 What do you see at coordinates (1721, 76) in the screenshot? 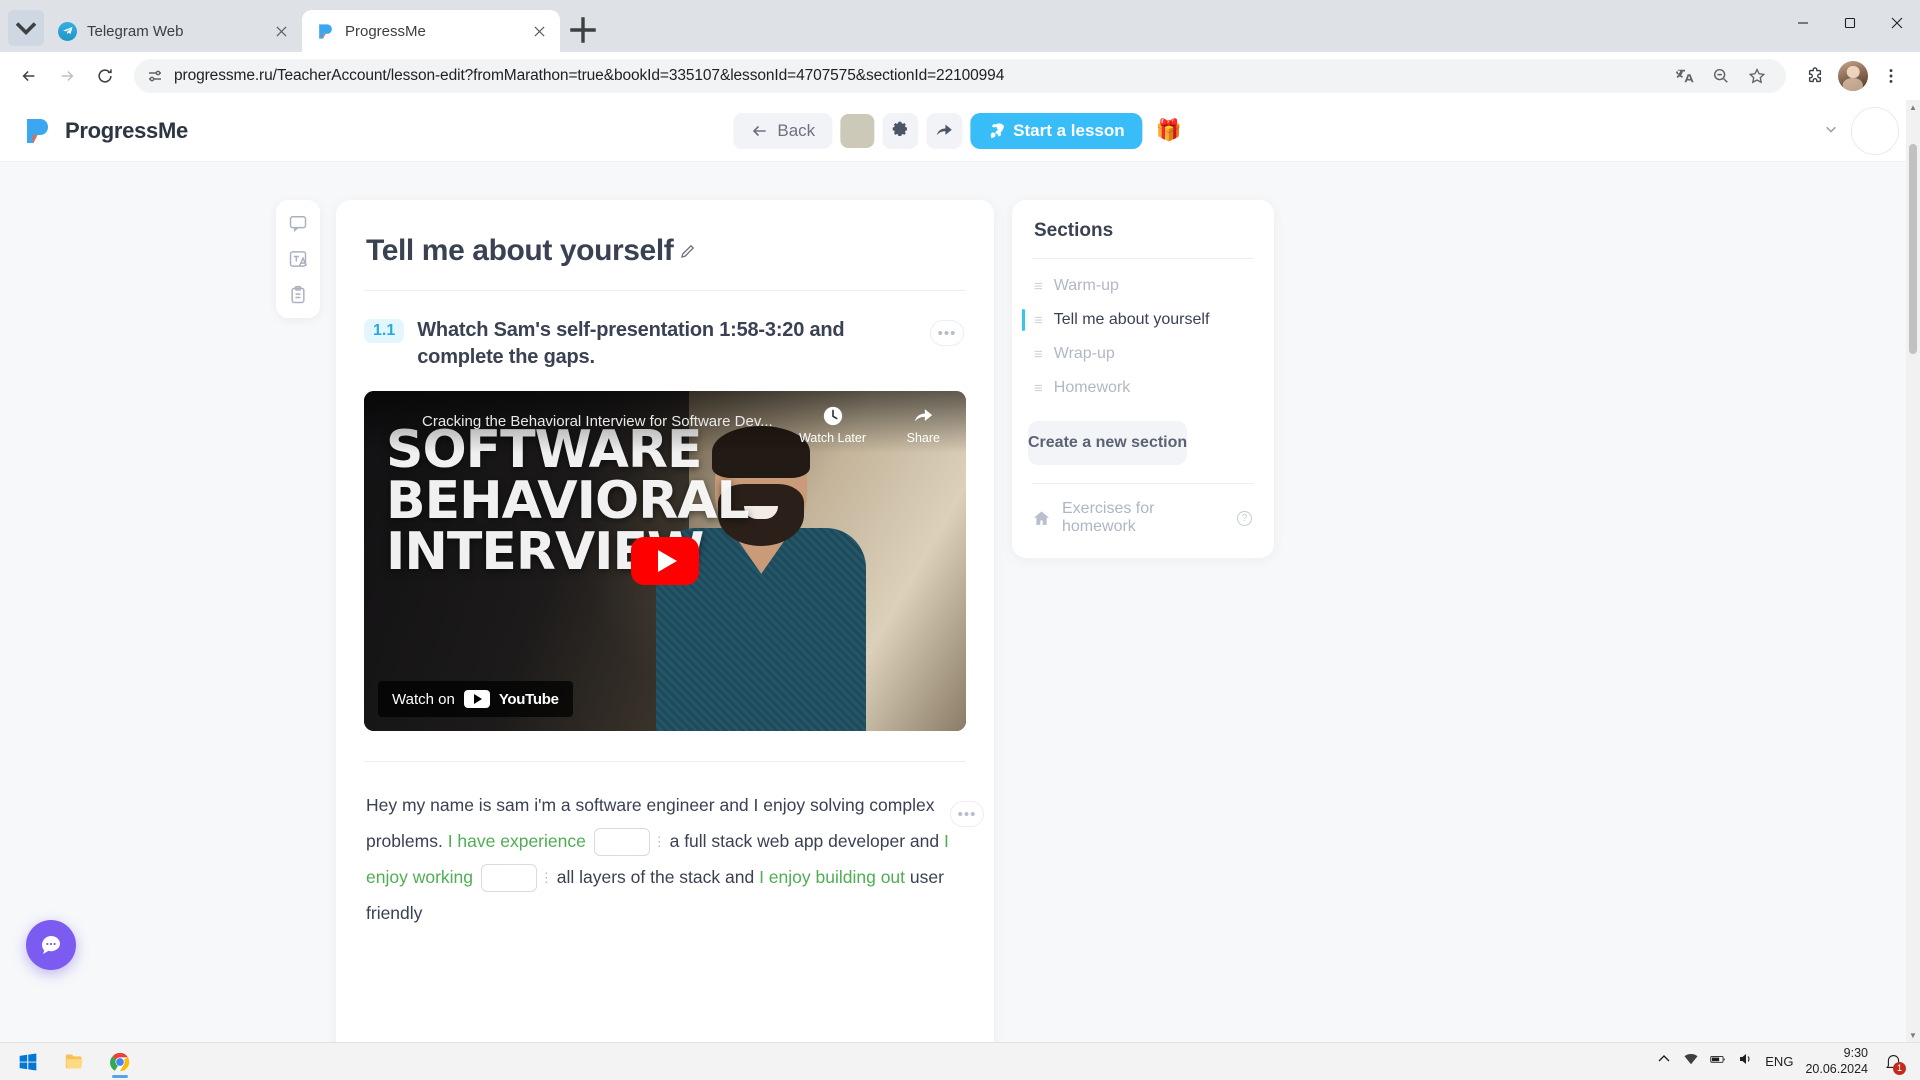
I see `zoom-icon` at bounding box center [1721, 76].